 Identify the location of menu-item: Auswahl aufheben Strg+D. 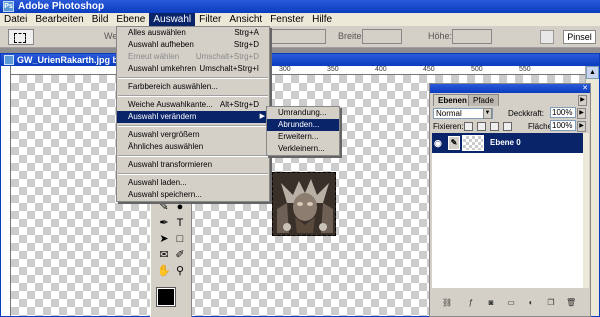
(193, 45).